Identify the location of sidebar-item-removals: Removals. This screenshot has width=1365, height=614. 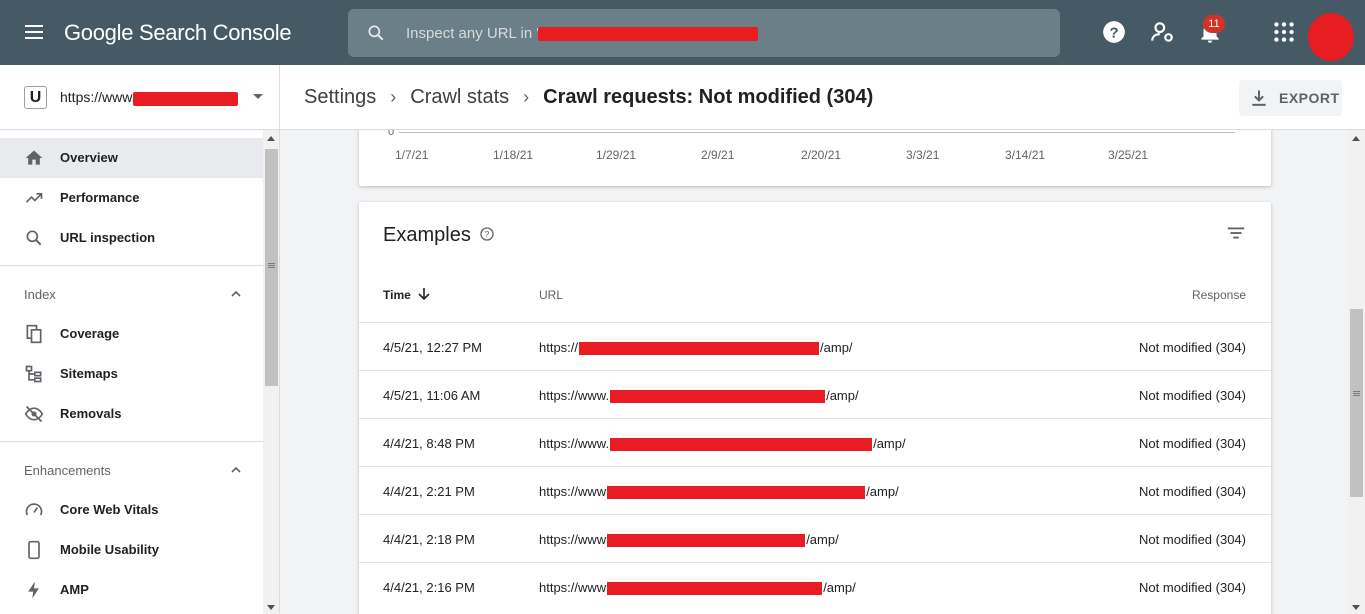
(131, 414).